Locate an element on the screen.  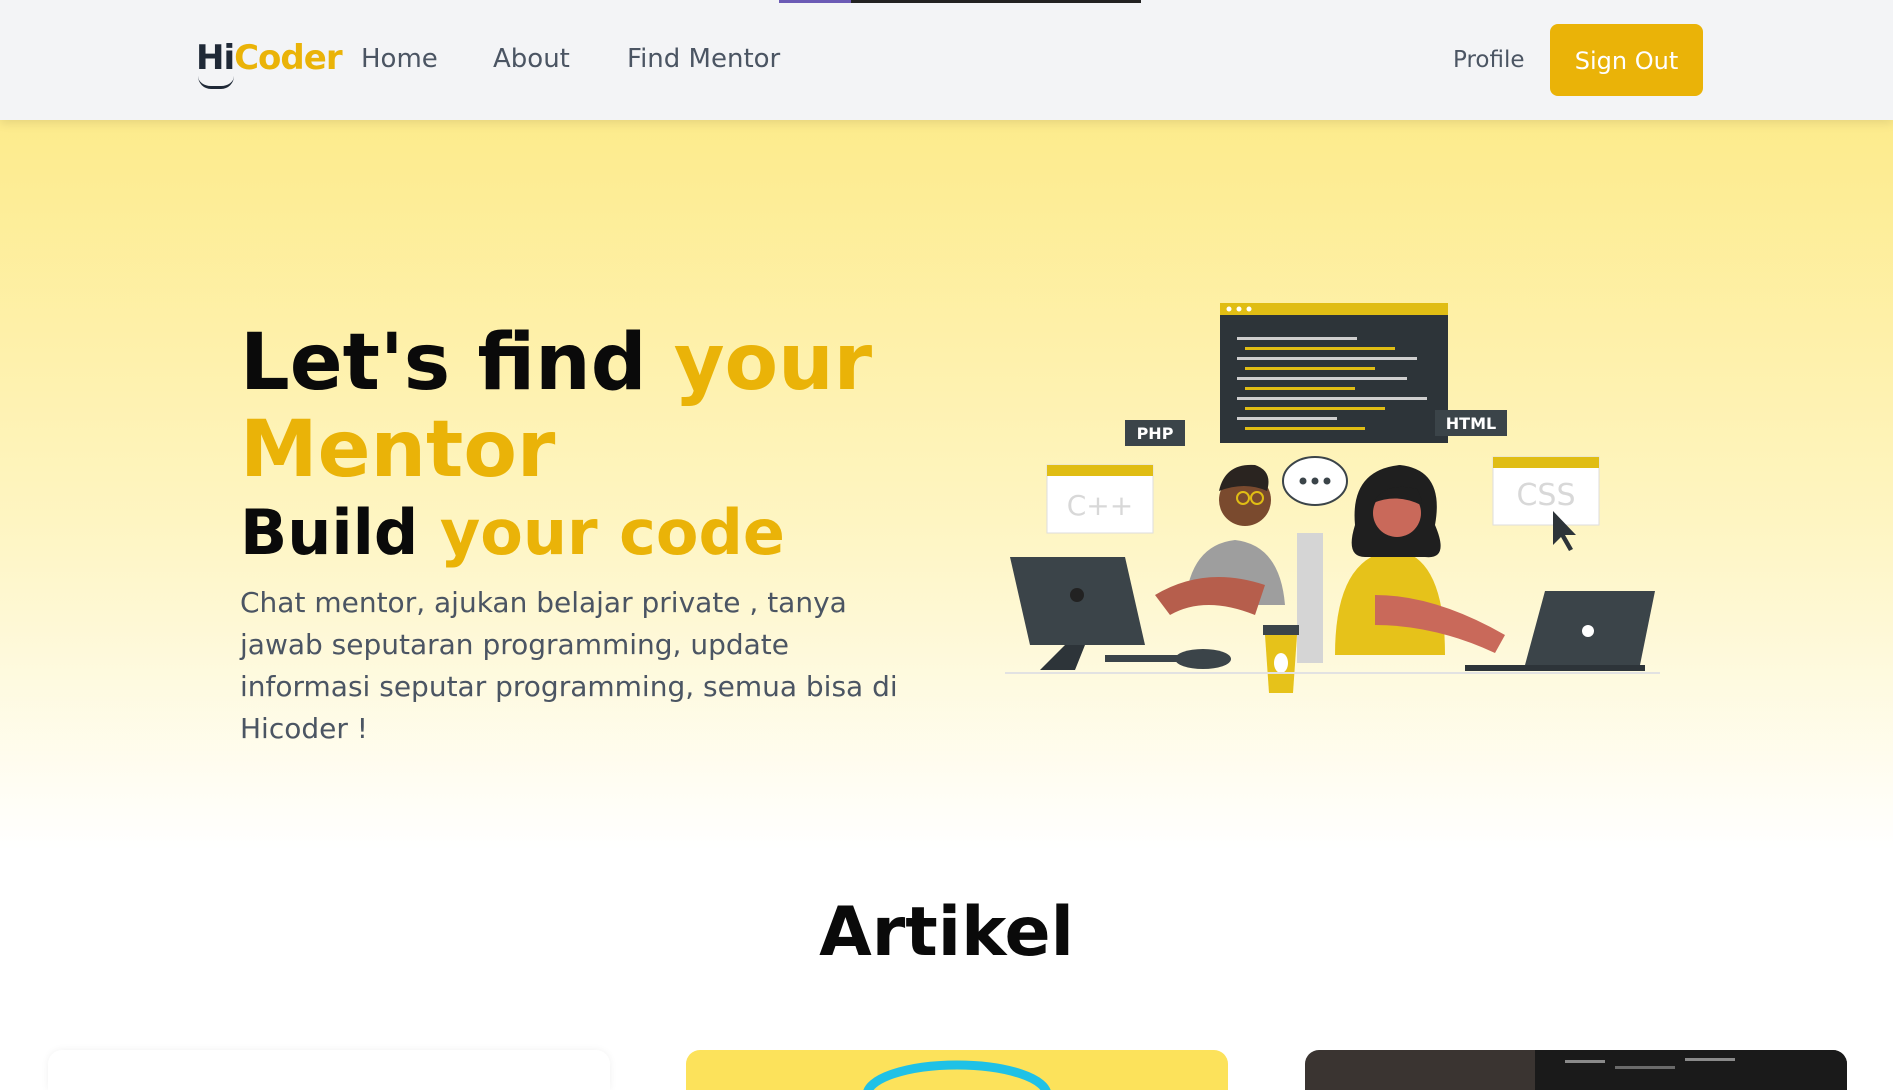
php-badge-text: PHP is located at coordinates (1155, 433).